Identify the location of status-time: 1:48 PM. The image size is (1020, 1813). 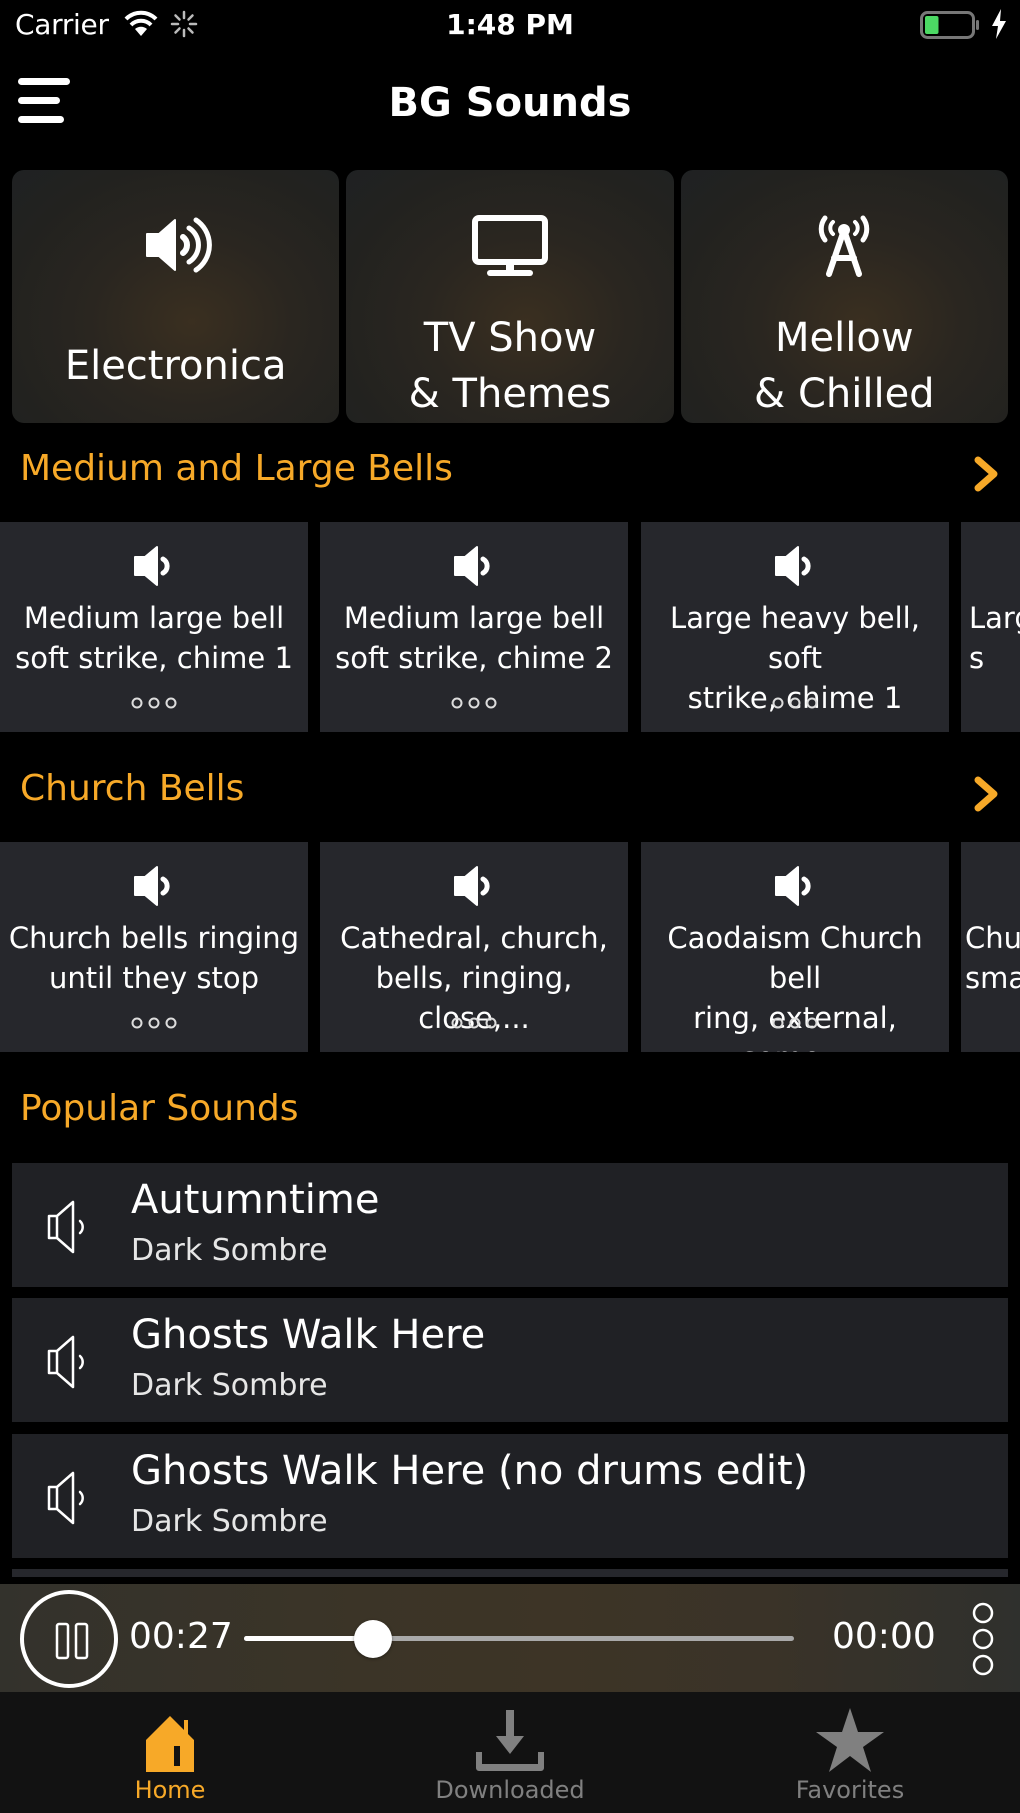
(510, 24).